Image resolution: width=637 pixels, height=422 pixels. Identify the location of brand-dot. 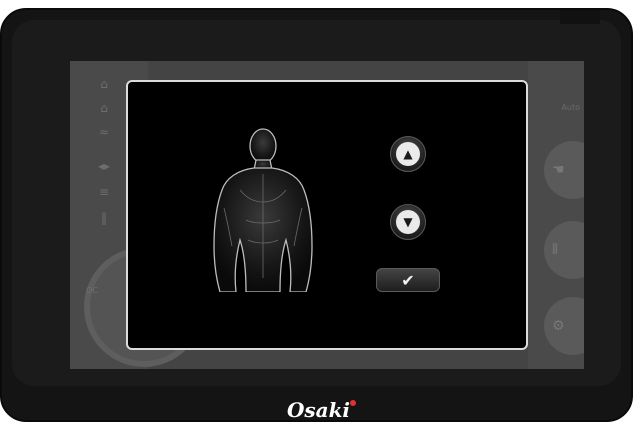
(353, 403).